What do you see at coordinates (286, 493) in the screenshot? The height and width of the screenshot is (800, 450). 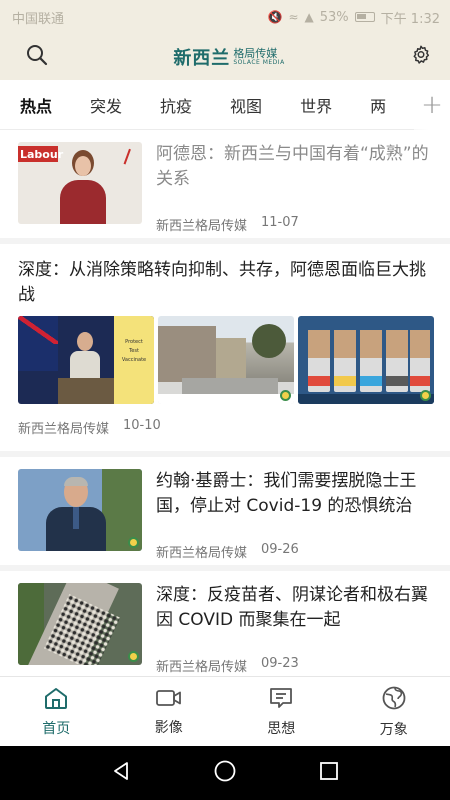 I see `article-title: 约翰·基爵士：我们需要摆脱隐士王国，停止对 Covid-19 的恐惧统治` at bounding box center [286, 493].